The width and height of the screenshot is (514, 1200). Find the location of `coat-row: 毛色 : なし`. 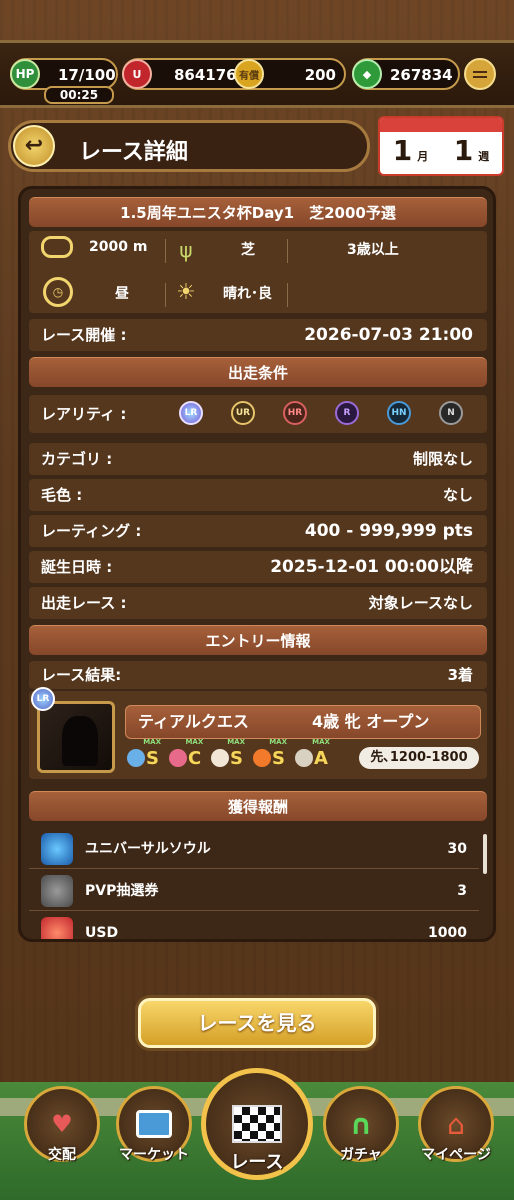

coat-row: 毛色 : なし is located at coordinates (258, 495).